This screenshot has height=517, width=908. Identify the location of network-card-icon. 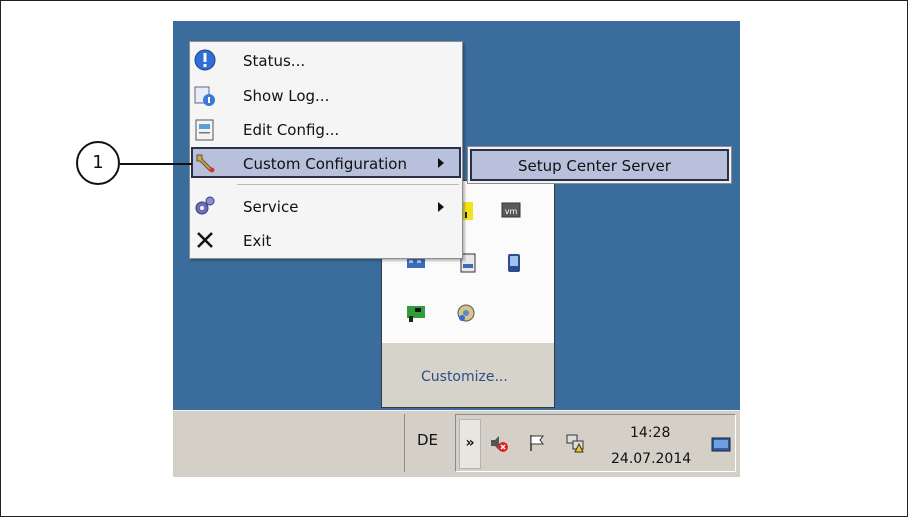
(416, 313).